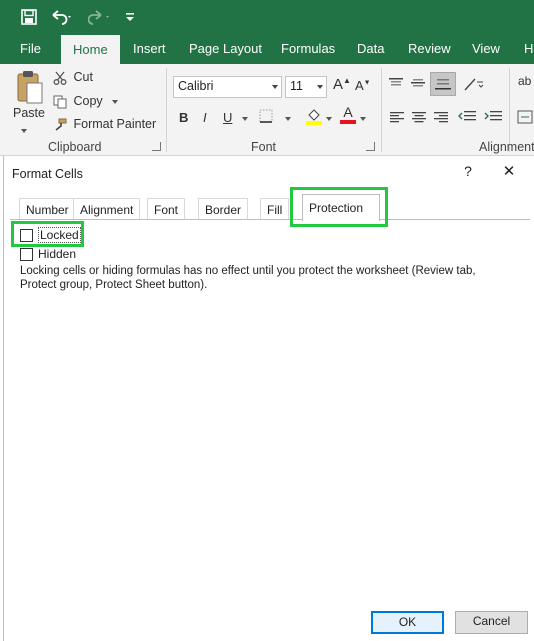  What do you see at coordinates (57, 254) in the screenshot?
I see `hidden-label: Hidden` at bounding box center [57, 254].